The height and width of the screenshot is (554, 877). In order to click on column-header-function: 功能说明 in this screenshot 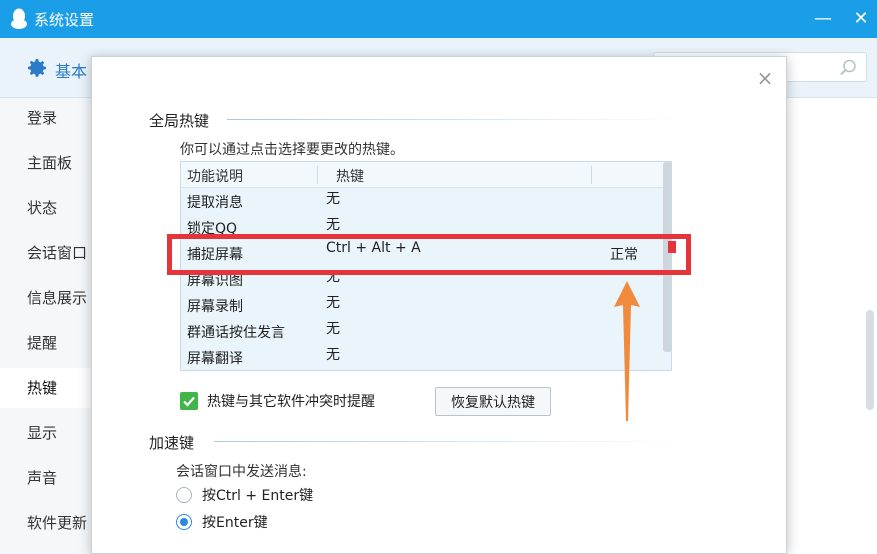, I will do `click(215, 176)`.